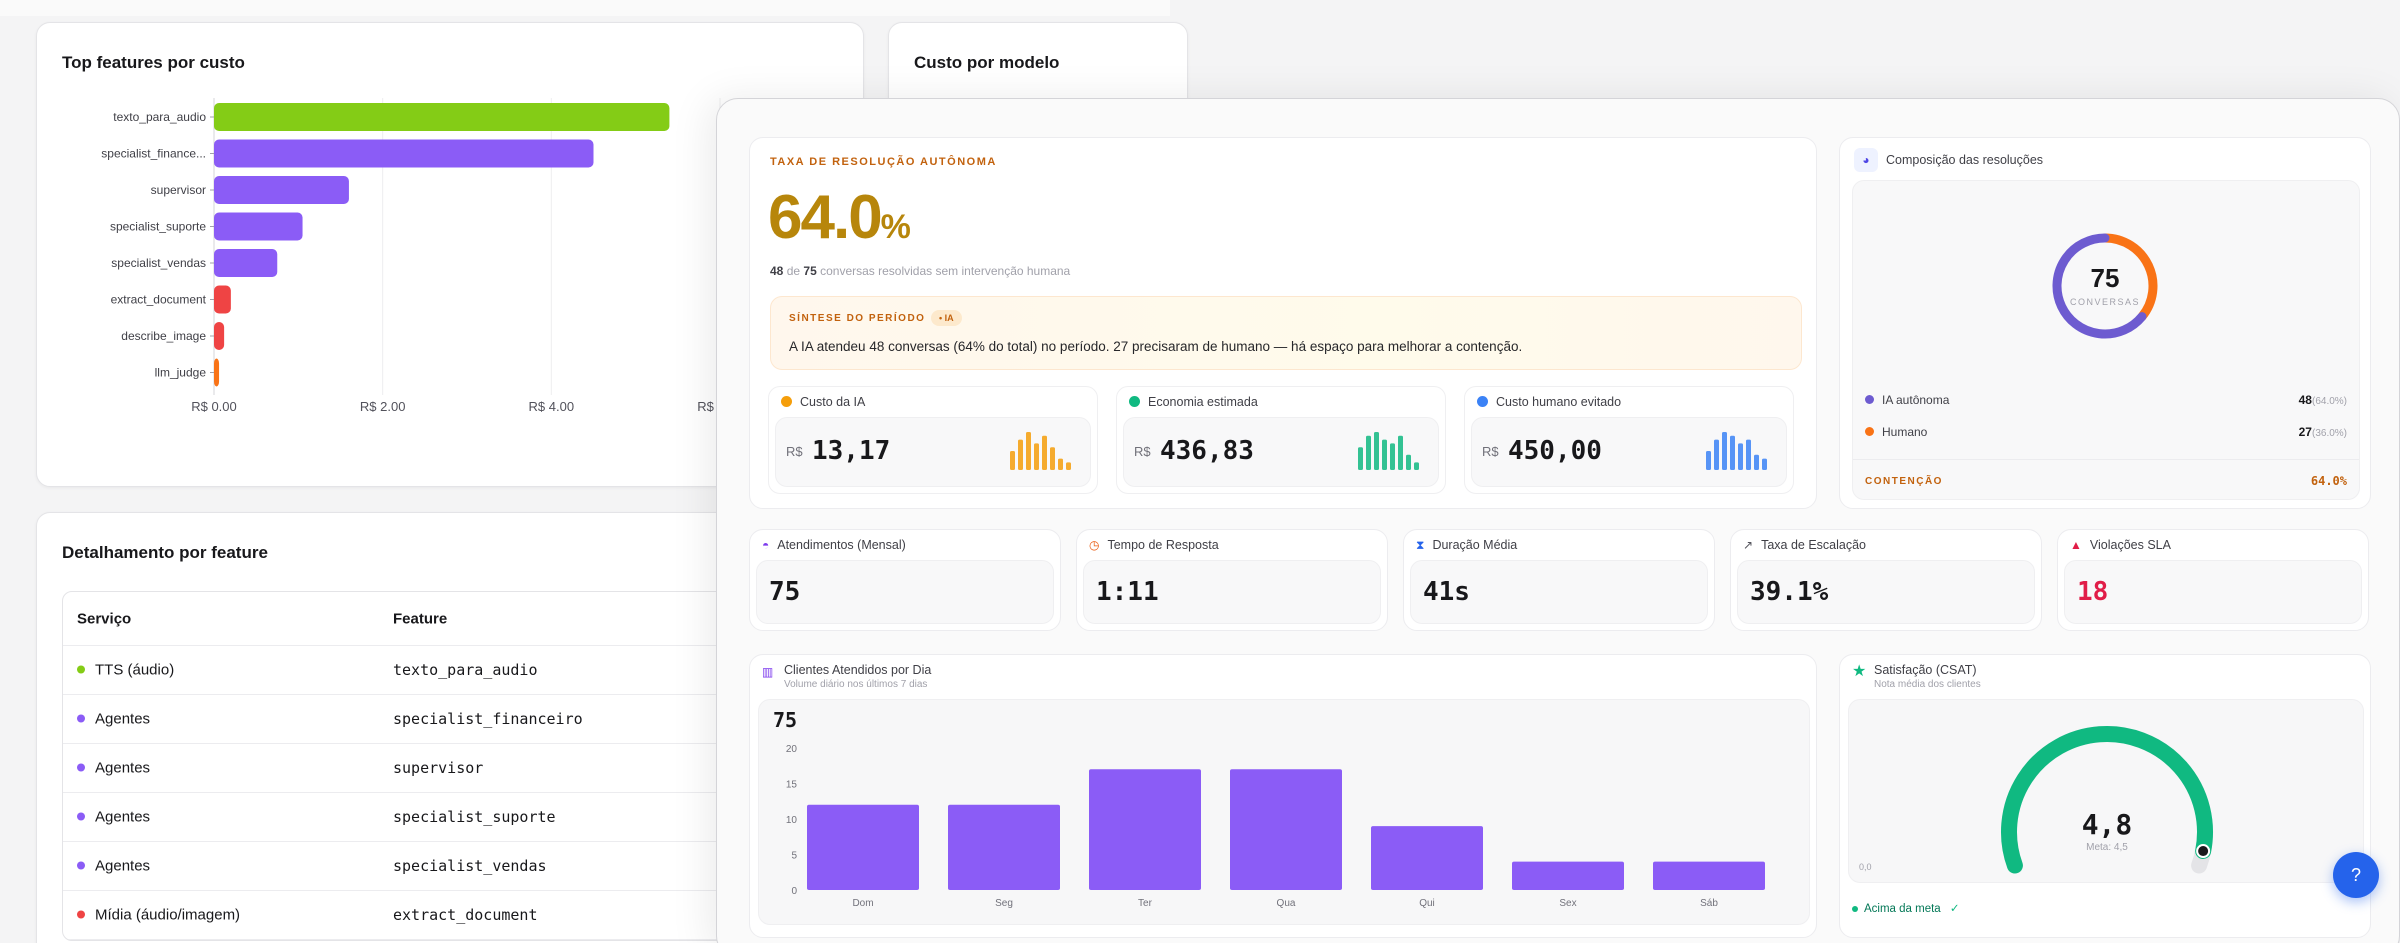 The width and height of the screenshot is (2400, 943). Describe the element at coordinates (422, 866) in the screenshot. I see `table-row: Agentes specialist_vendas` at that location.